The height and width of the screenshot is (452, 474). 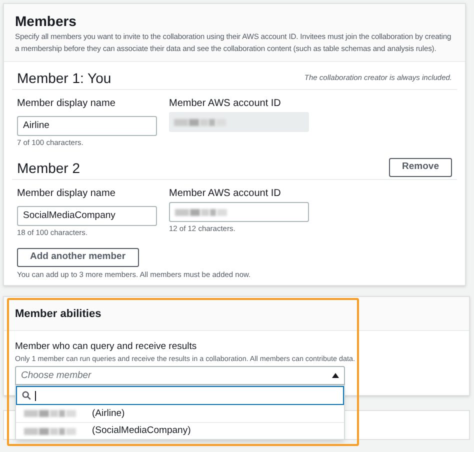 I want to click on member-title: Member 1: You, so click(x=64, y=77).